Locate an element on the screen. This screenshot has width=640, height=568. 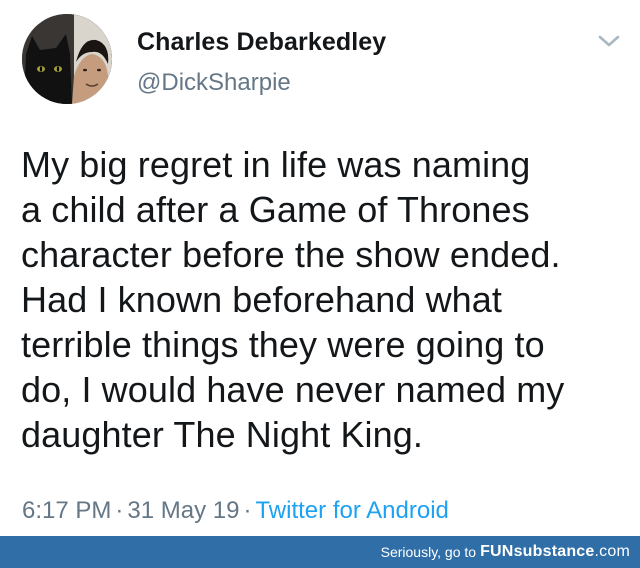
tweet-metadata: 6:17 PM · 31 May 19 · Twitter for Android is located at coordinates (235, 511).